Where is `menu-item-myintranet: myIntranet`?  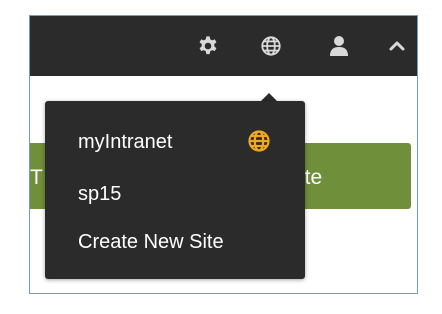
menu-item-myintranet: myIntranet is located at coordinates (125, 142).